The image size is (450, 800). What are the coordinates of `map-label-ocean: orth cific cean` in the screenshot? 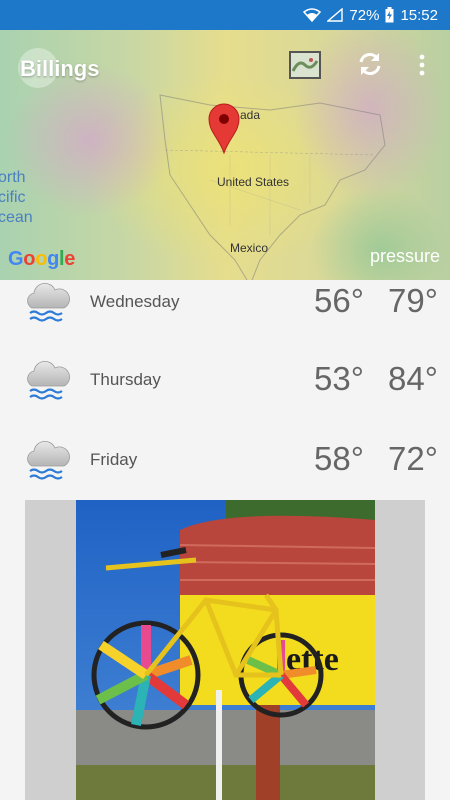 It's located at (16, 197).